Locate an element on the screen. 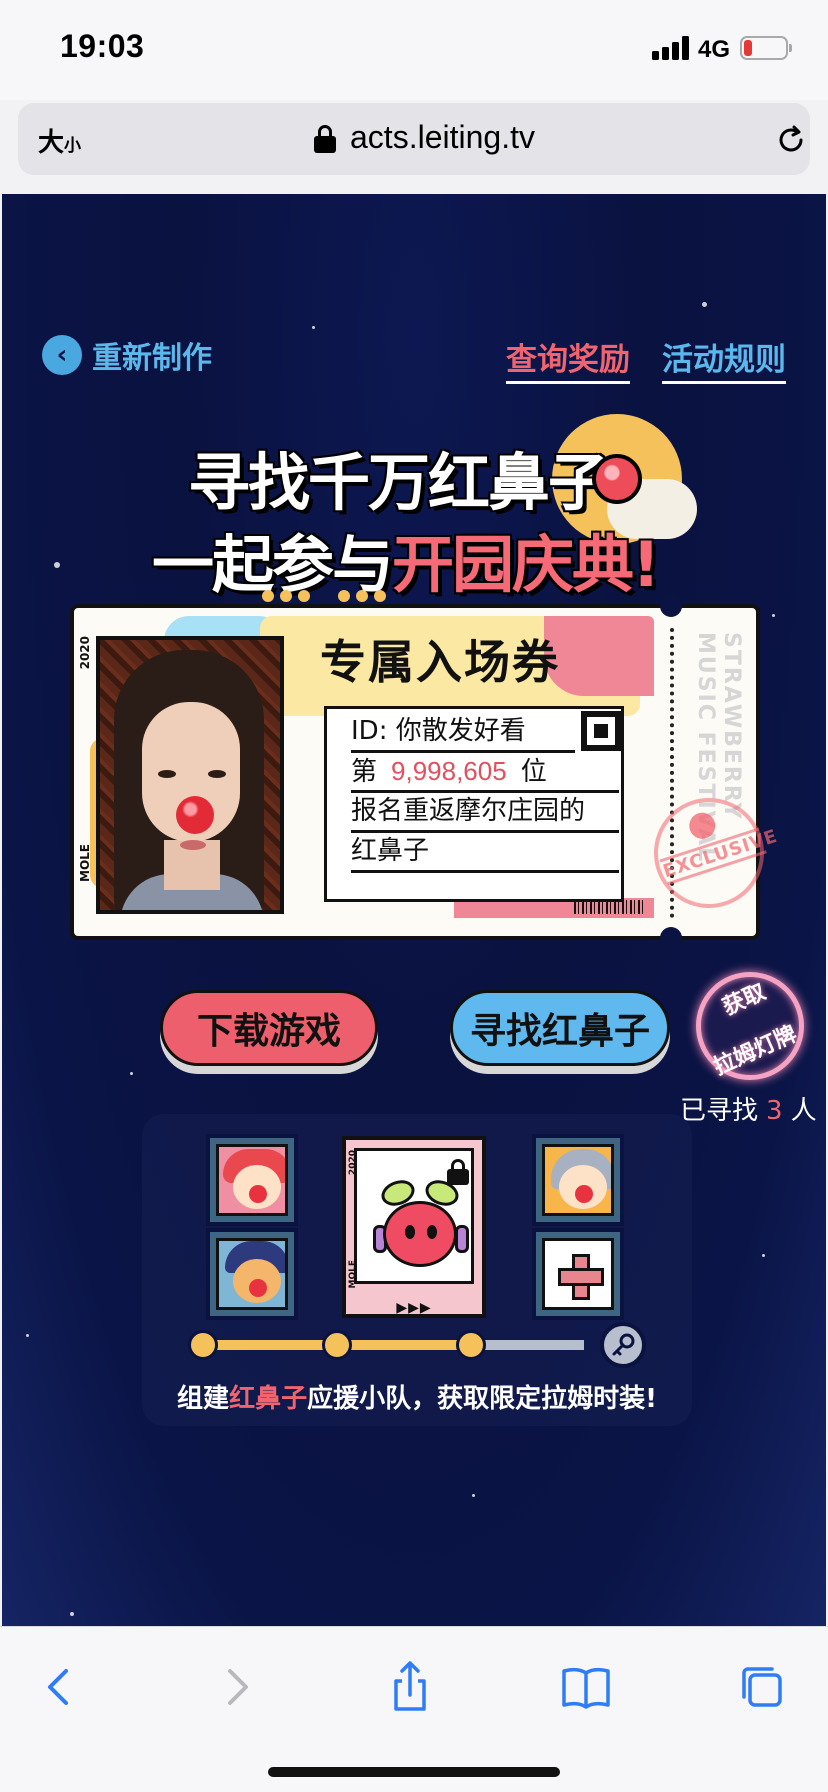 The height and width of the screenshot is (1792, 828). key-icon is located at coordinates (623, 1345).